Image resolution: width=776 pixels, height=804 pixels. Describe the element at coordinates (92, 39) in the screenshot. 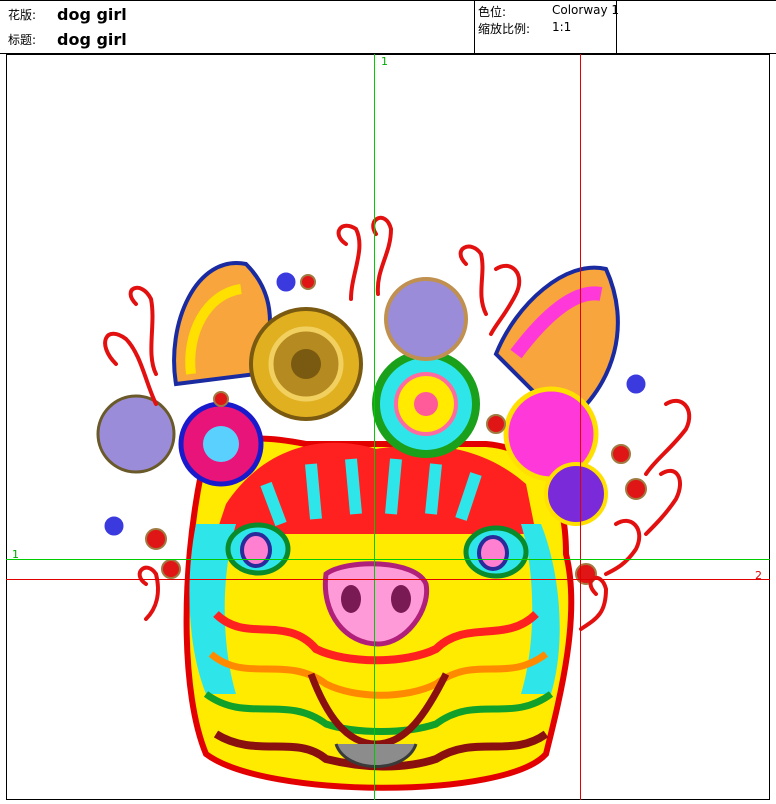

I see `title-value: dog girl` at that location.